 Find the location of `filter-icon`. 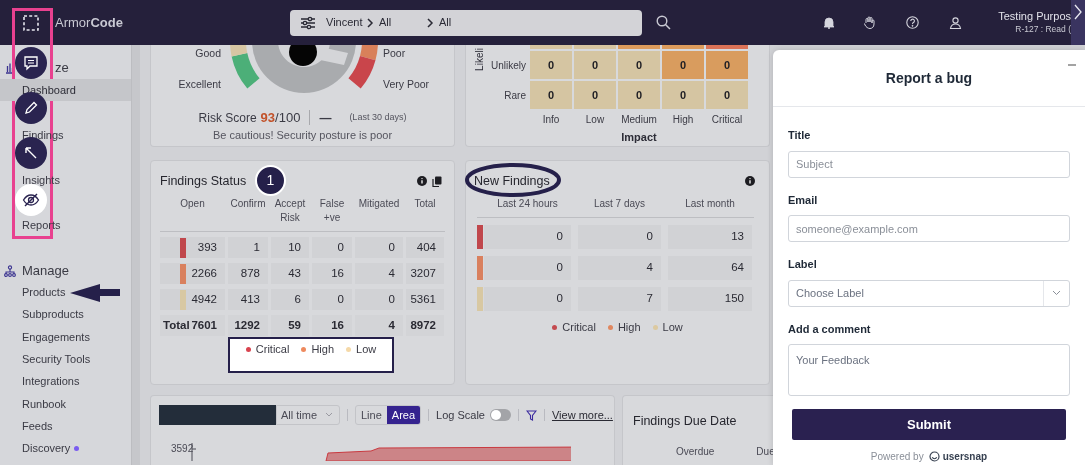

filter-icon is located at coordinates (531, 415).